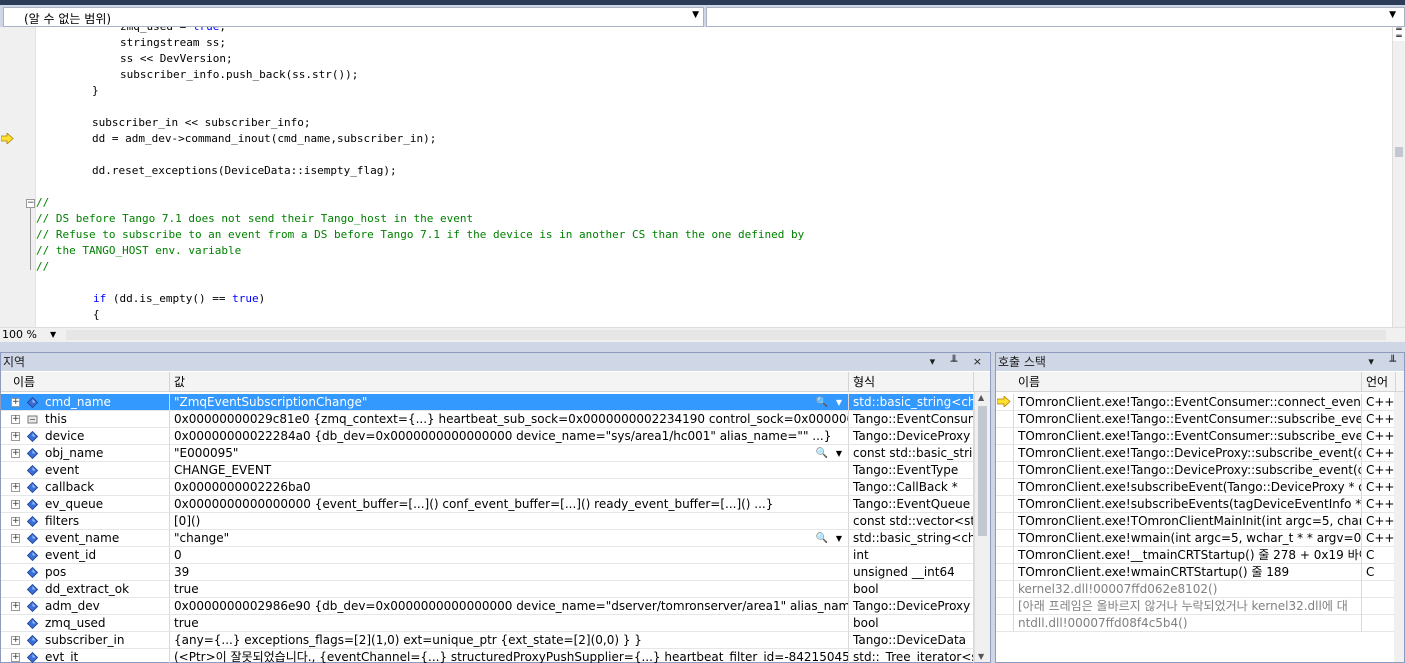 The height and width of the screenshot is (663, 1405). I want to click on locals-row: event_id 0 int, so click(487, 555).